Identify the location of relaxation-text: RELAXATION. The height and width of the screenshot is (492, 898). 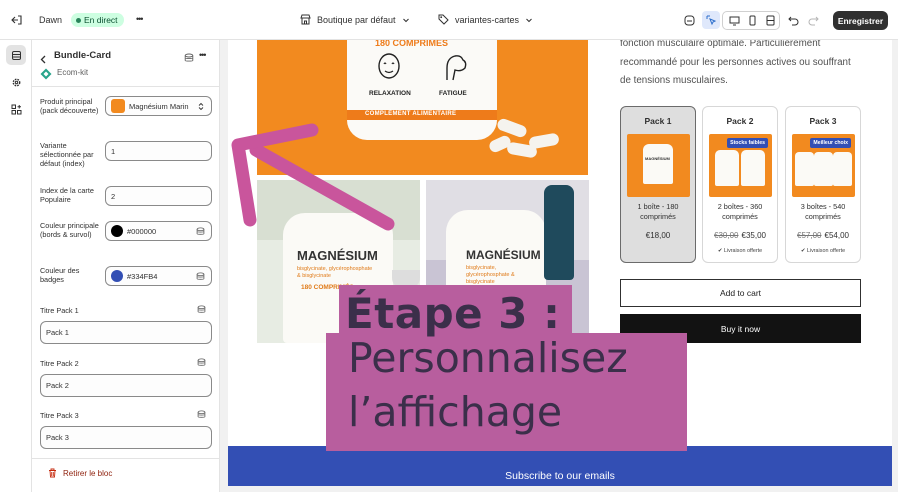
(390, 93).